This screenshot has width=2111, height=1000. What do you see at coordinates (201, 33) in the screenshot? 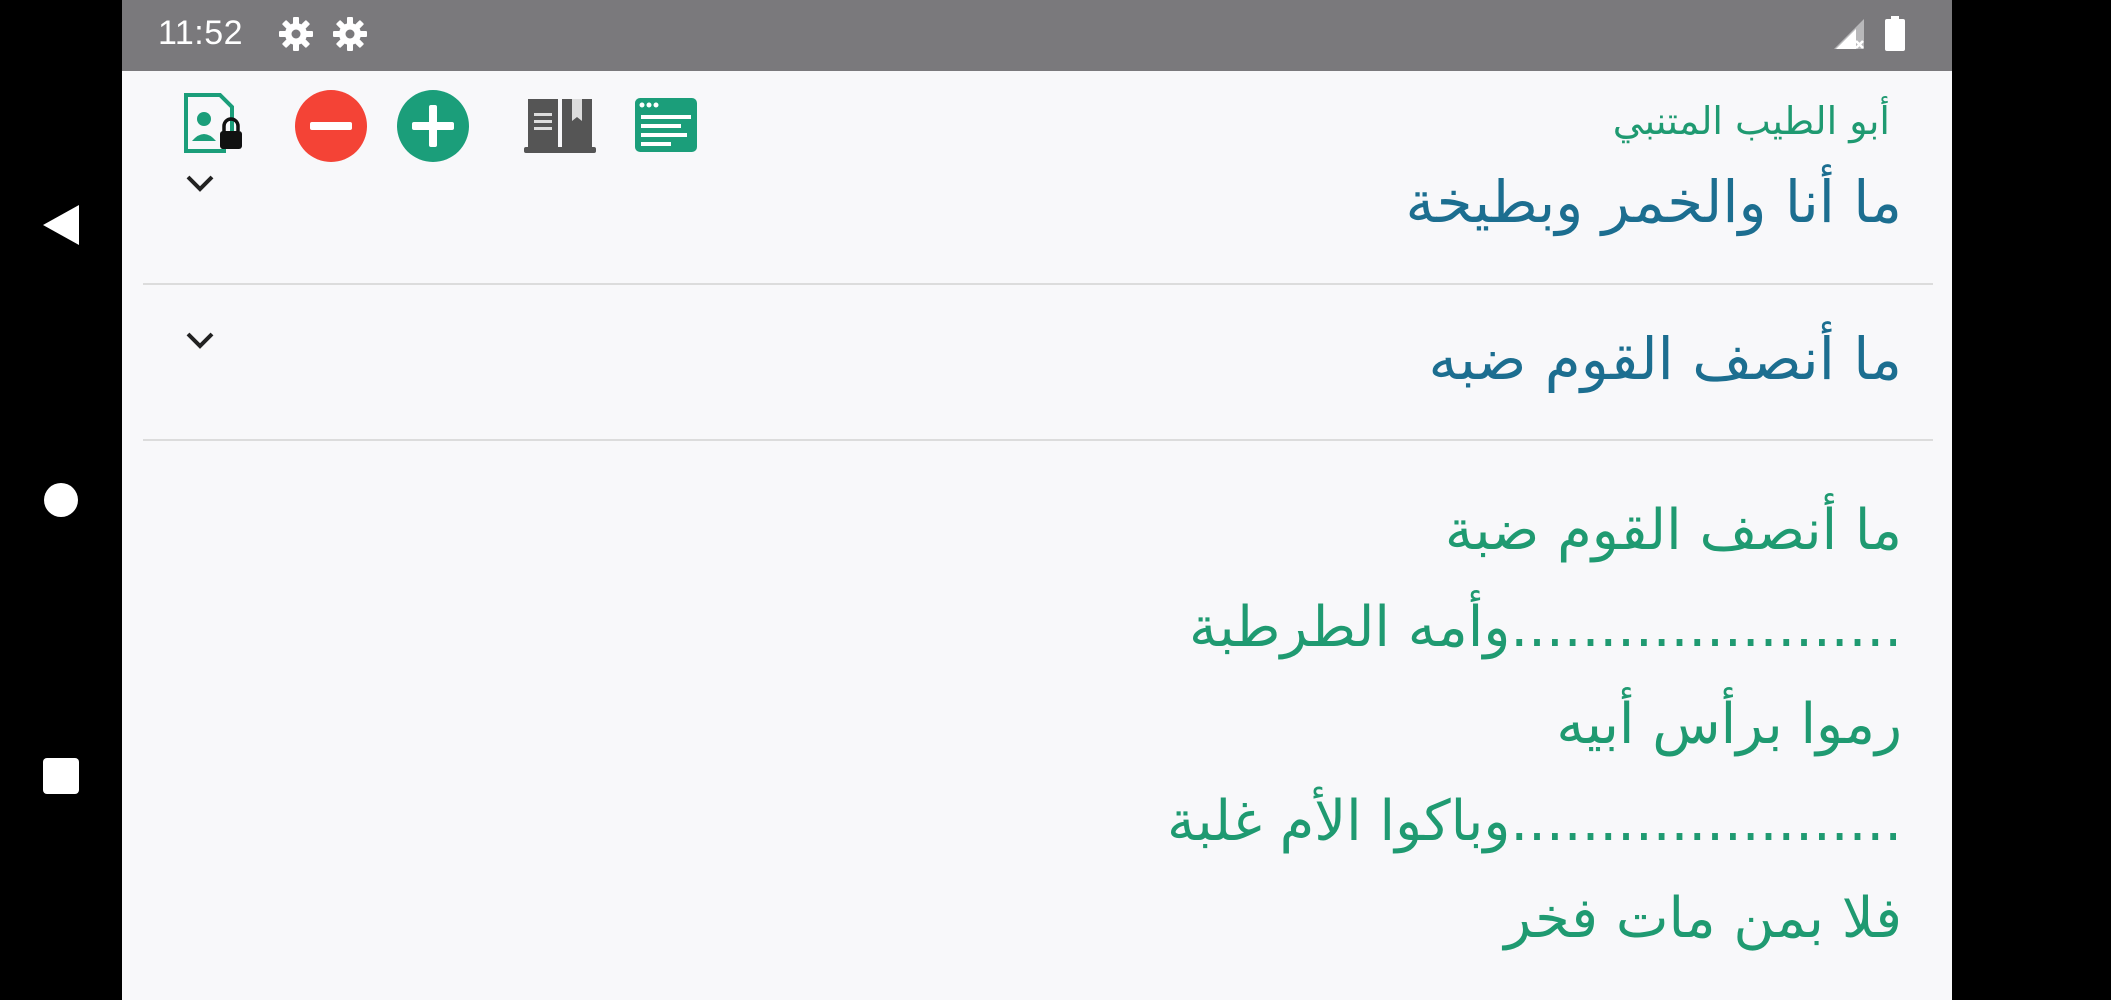
I see `status-time: 11:52` at bounding box center [201, 33].